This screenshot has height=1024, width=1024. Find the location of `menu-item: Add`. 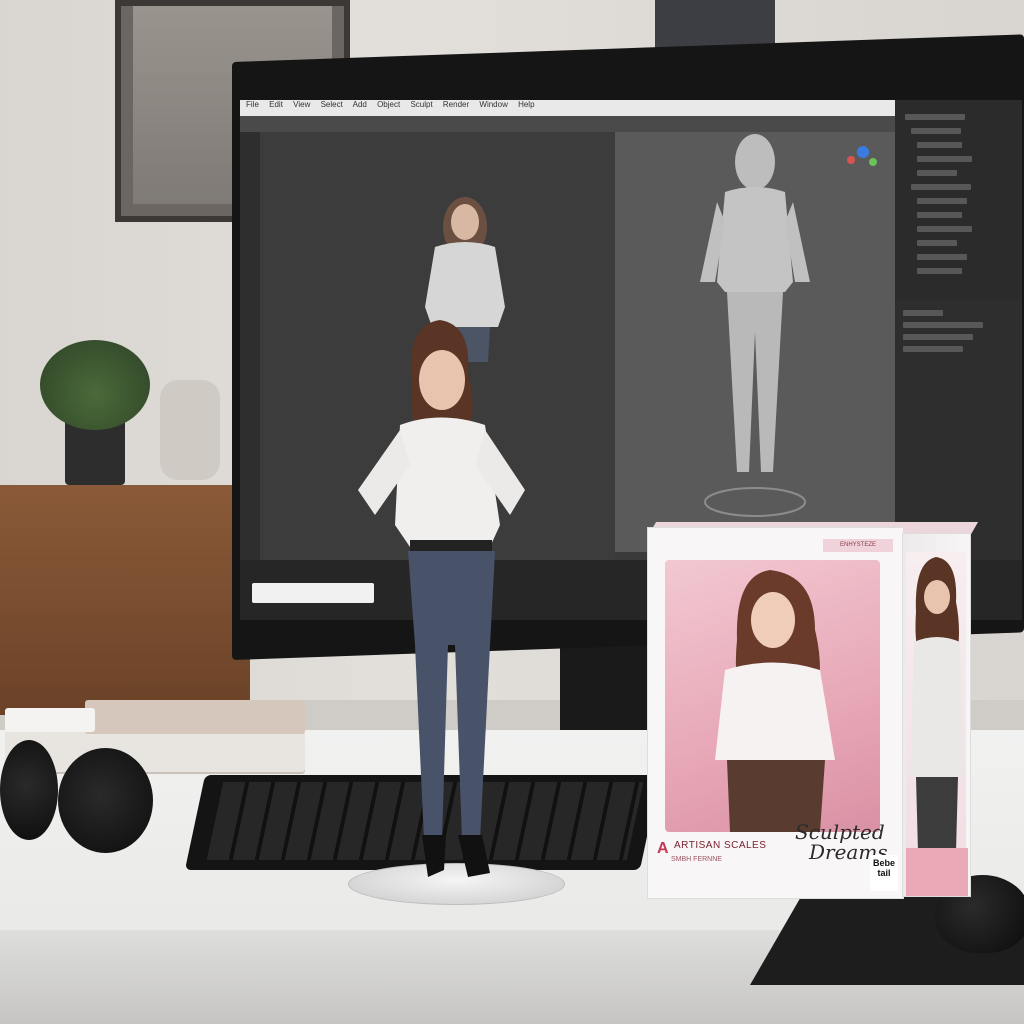

menu-item: Add is located at coordinates (360, 104).